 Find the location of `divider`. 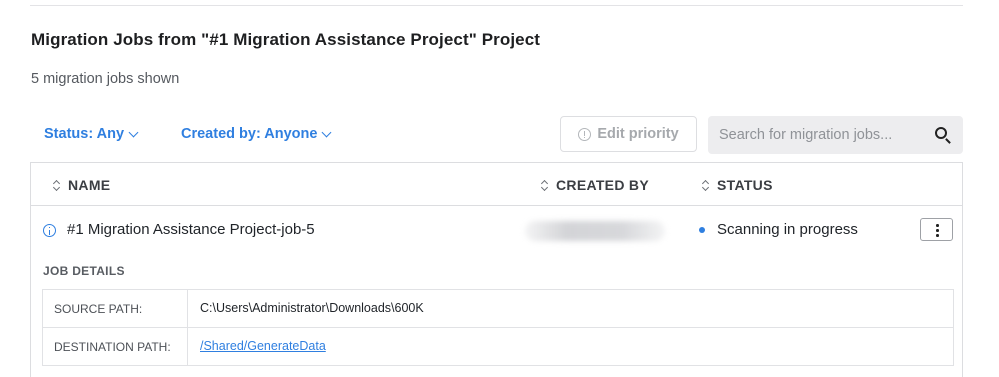

divider is located at coordinates (496, 5).